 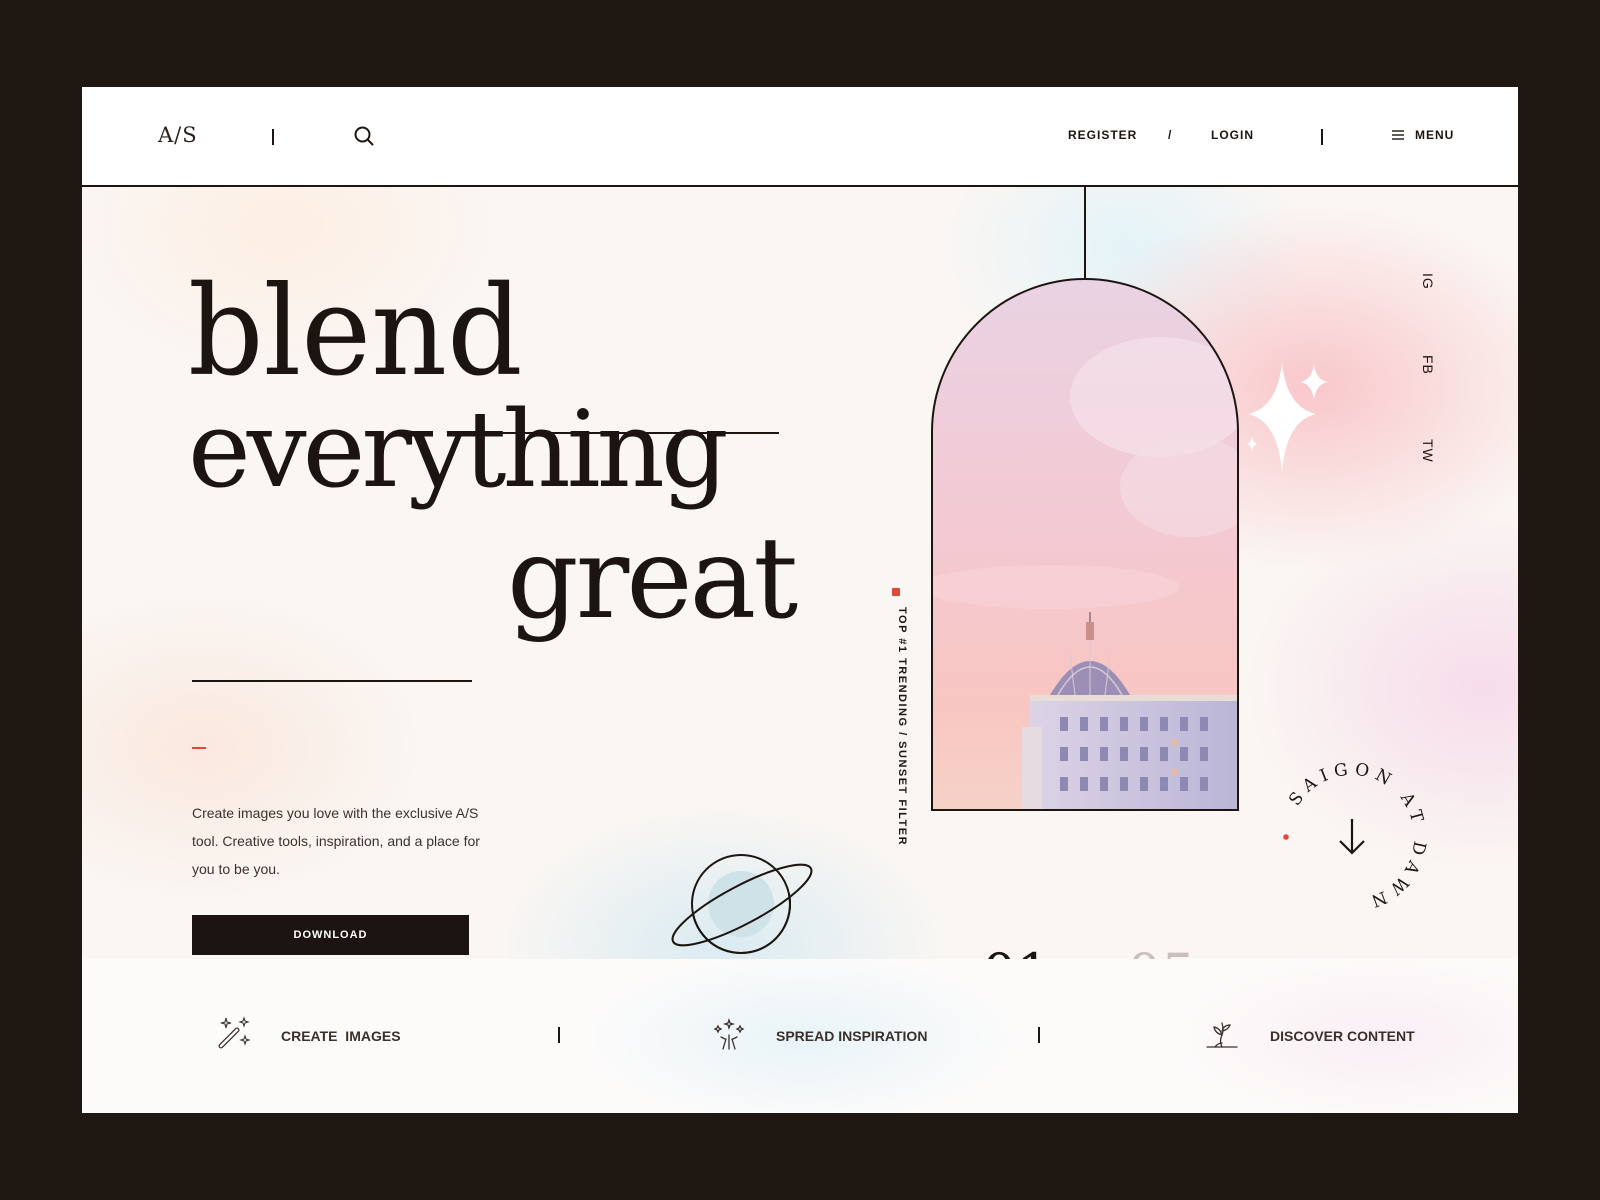 I want to click on arrow-down-icon, so click(x=1352, y=837).